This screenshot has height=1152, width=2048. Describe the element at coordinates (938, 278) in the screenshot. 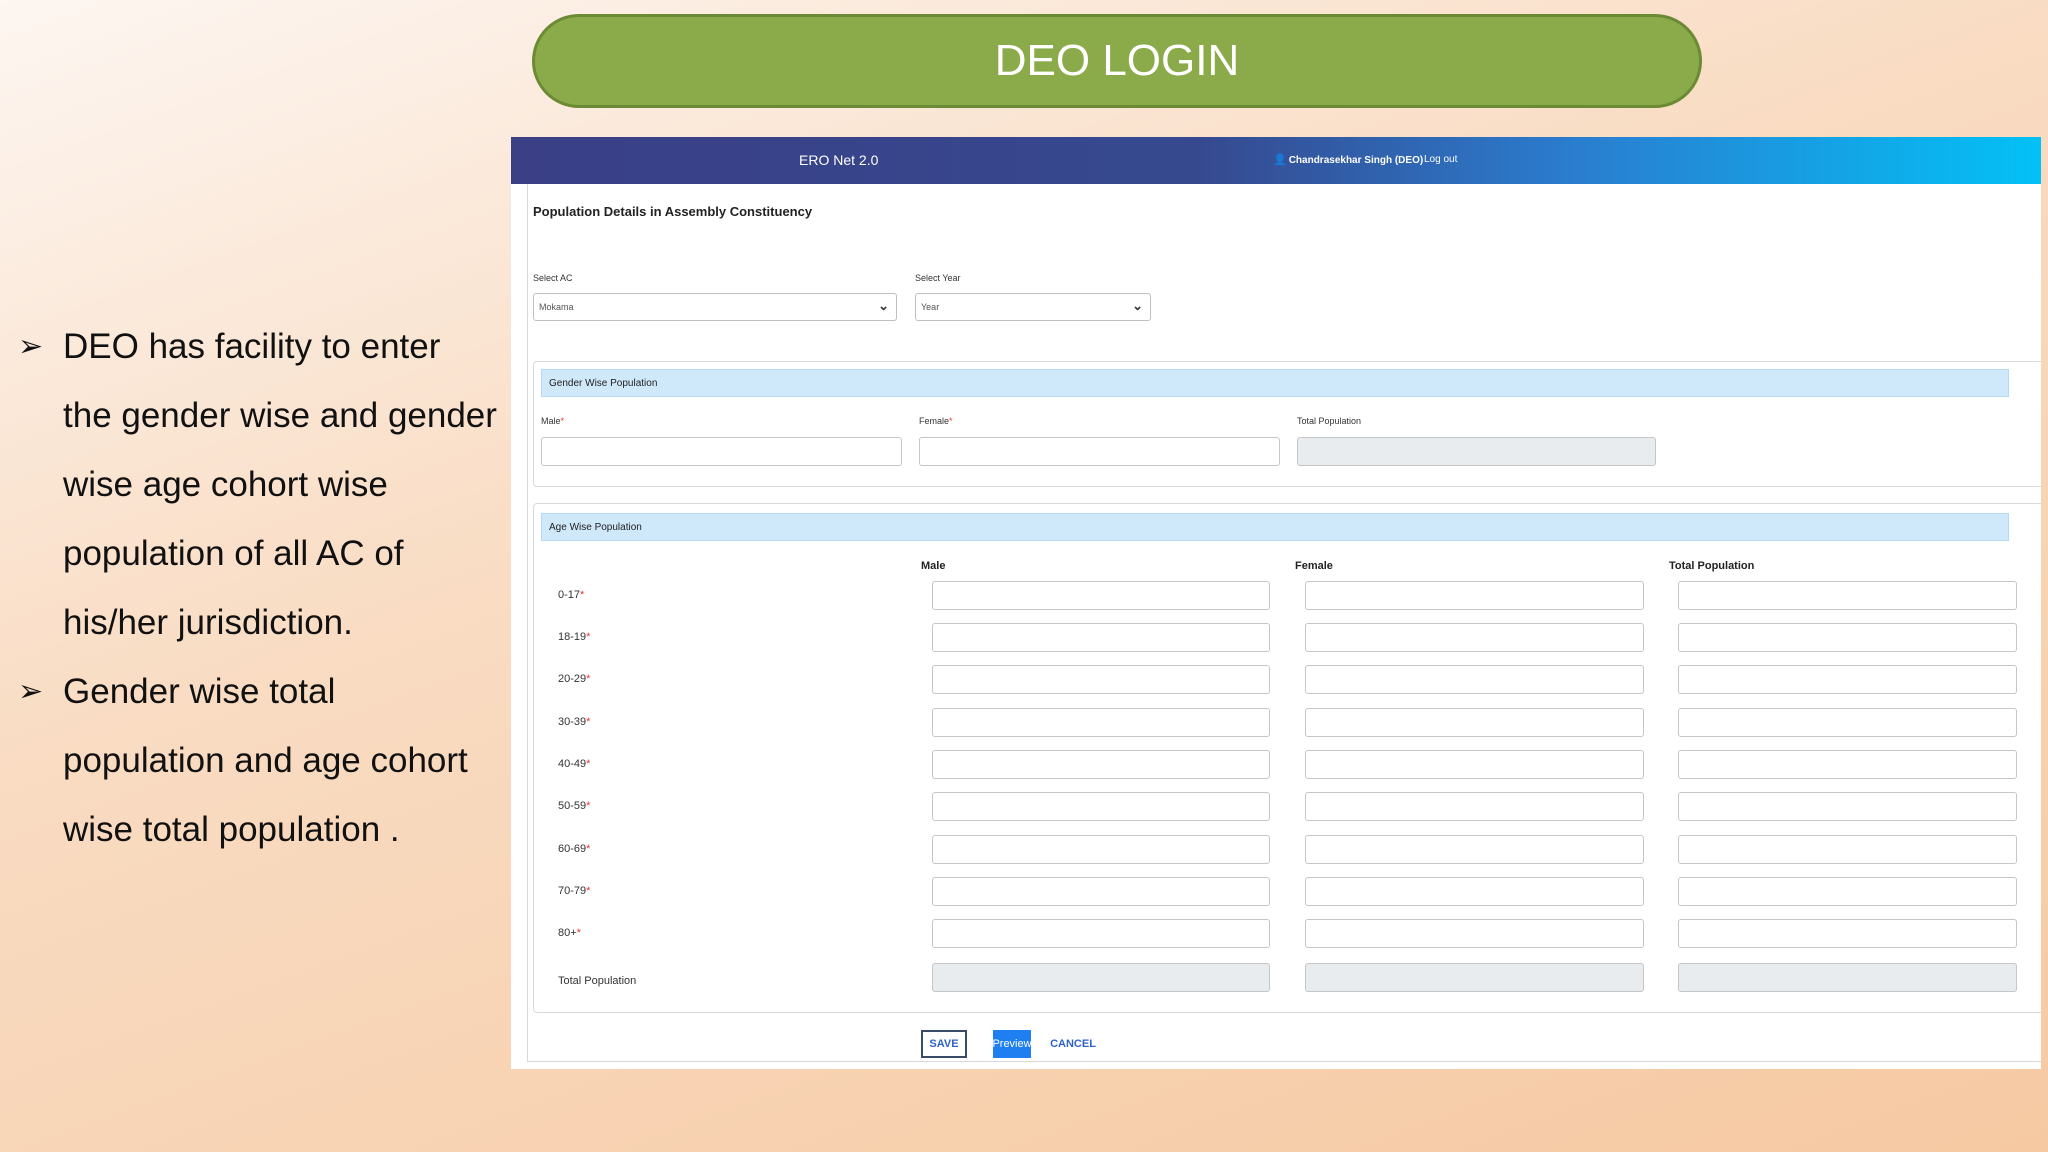

I see `select-year-label: Select Year` at that location.